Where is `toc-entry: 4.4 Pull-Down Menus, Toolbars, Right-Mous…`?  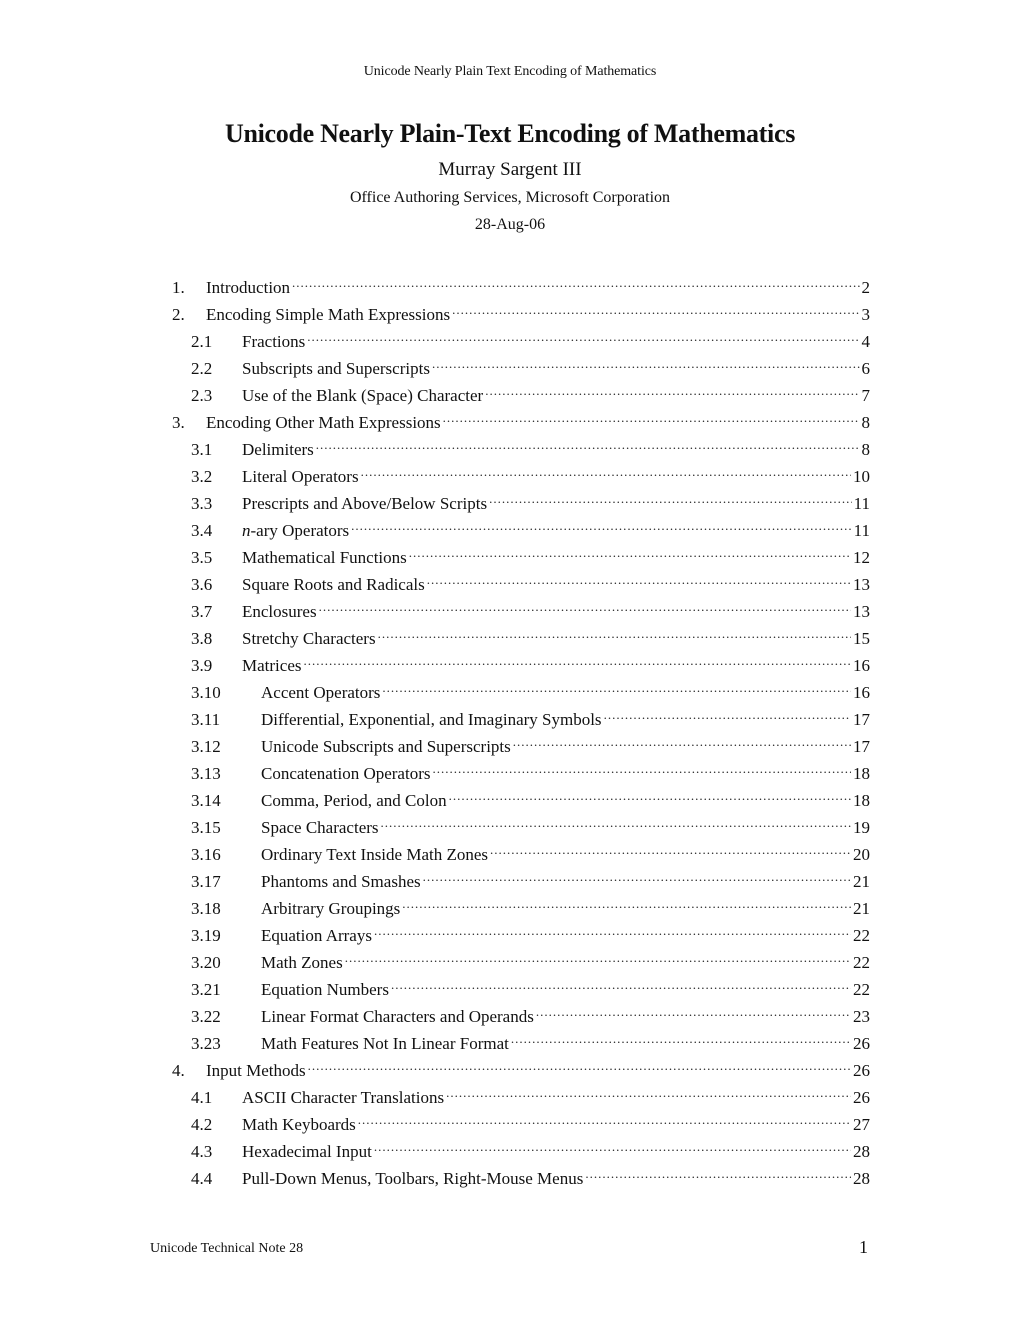 toc-entry: 4.4 Pull-Down Menus, Toolbars, Right-Mous… is located at coordinates (521, 1172).